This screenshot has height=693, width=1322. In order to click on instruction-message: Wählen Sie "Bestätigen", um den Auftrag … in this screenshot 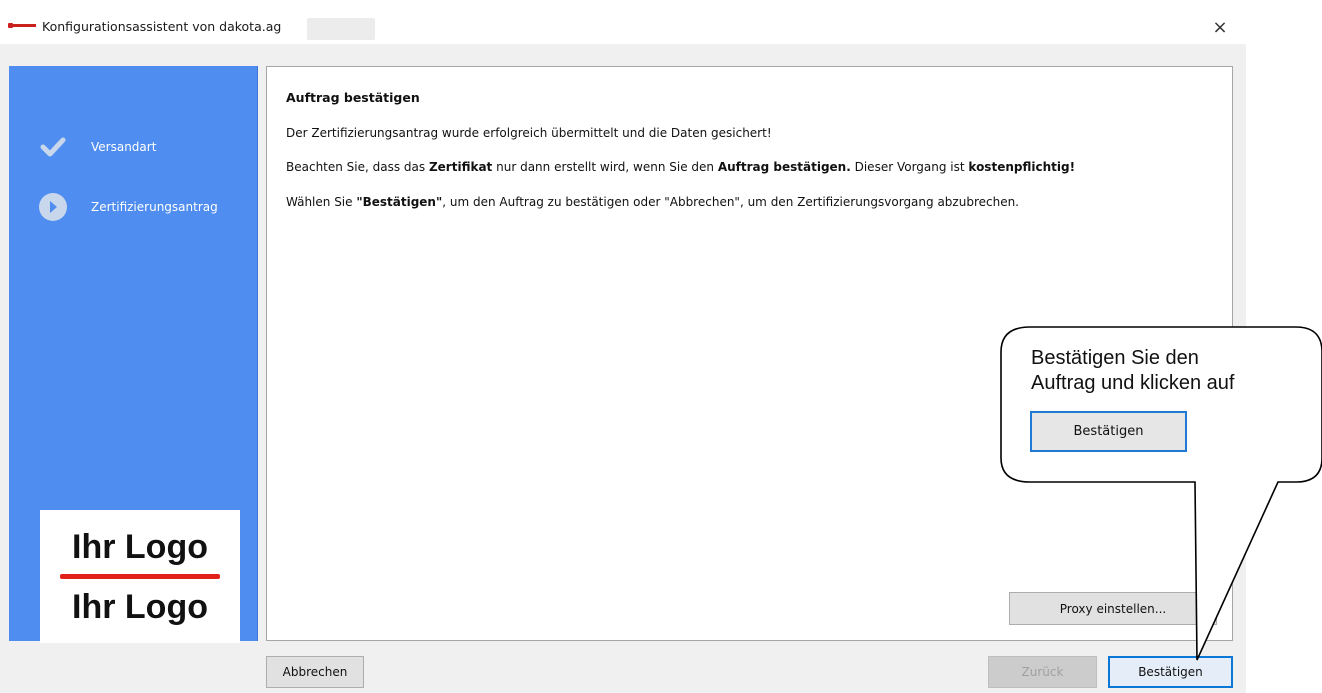, I will do `click(652, 202)`.